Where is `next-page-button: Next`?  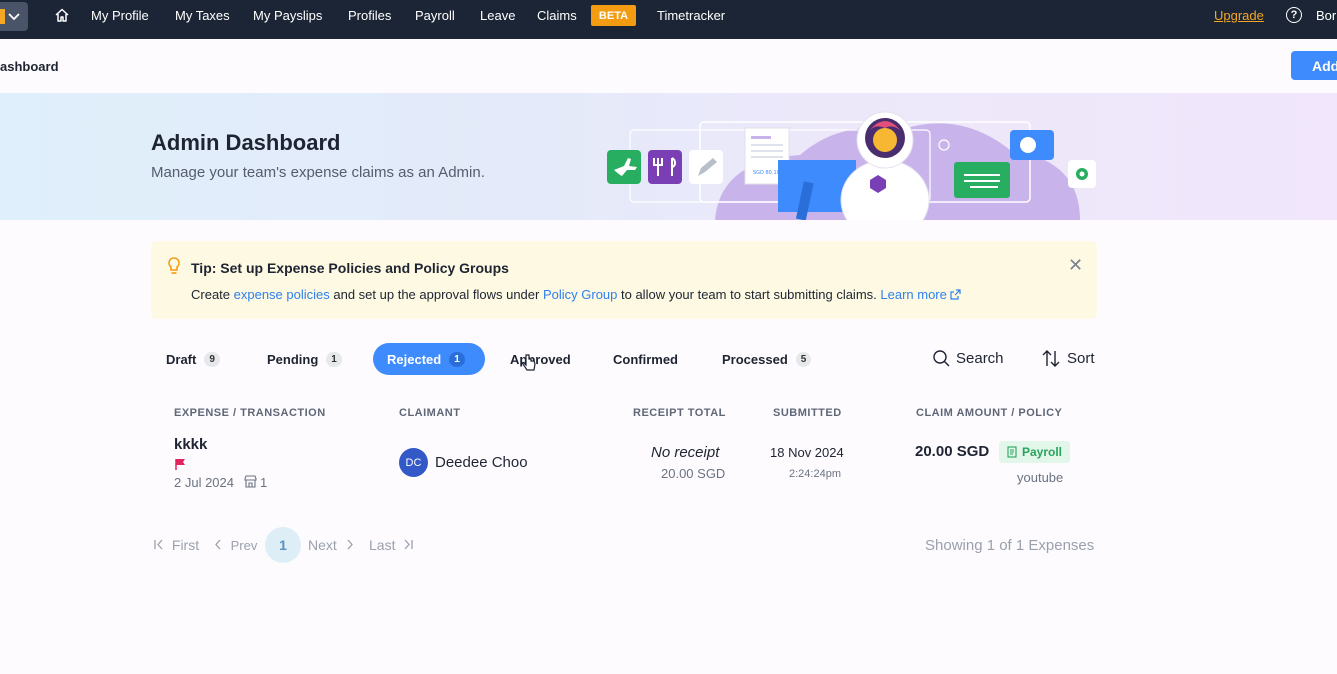 next-page-button: Next is located at coordinates (331, 545).